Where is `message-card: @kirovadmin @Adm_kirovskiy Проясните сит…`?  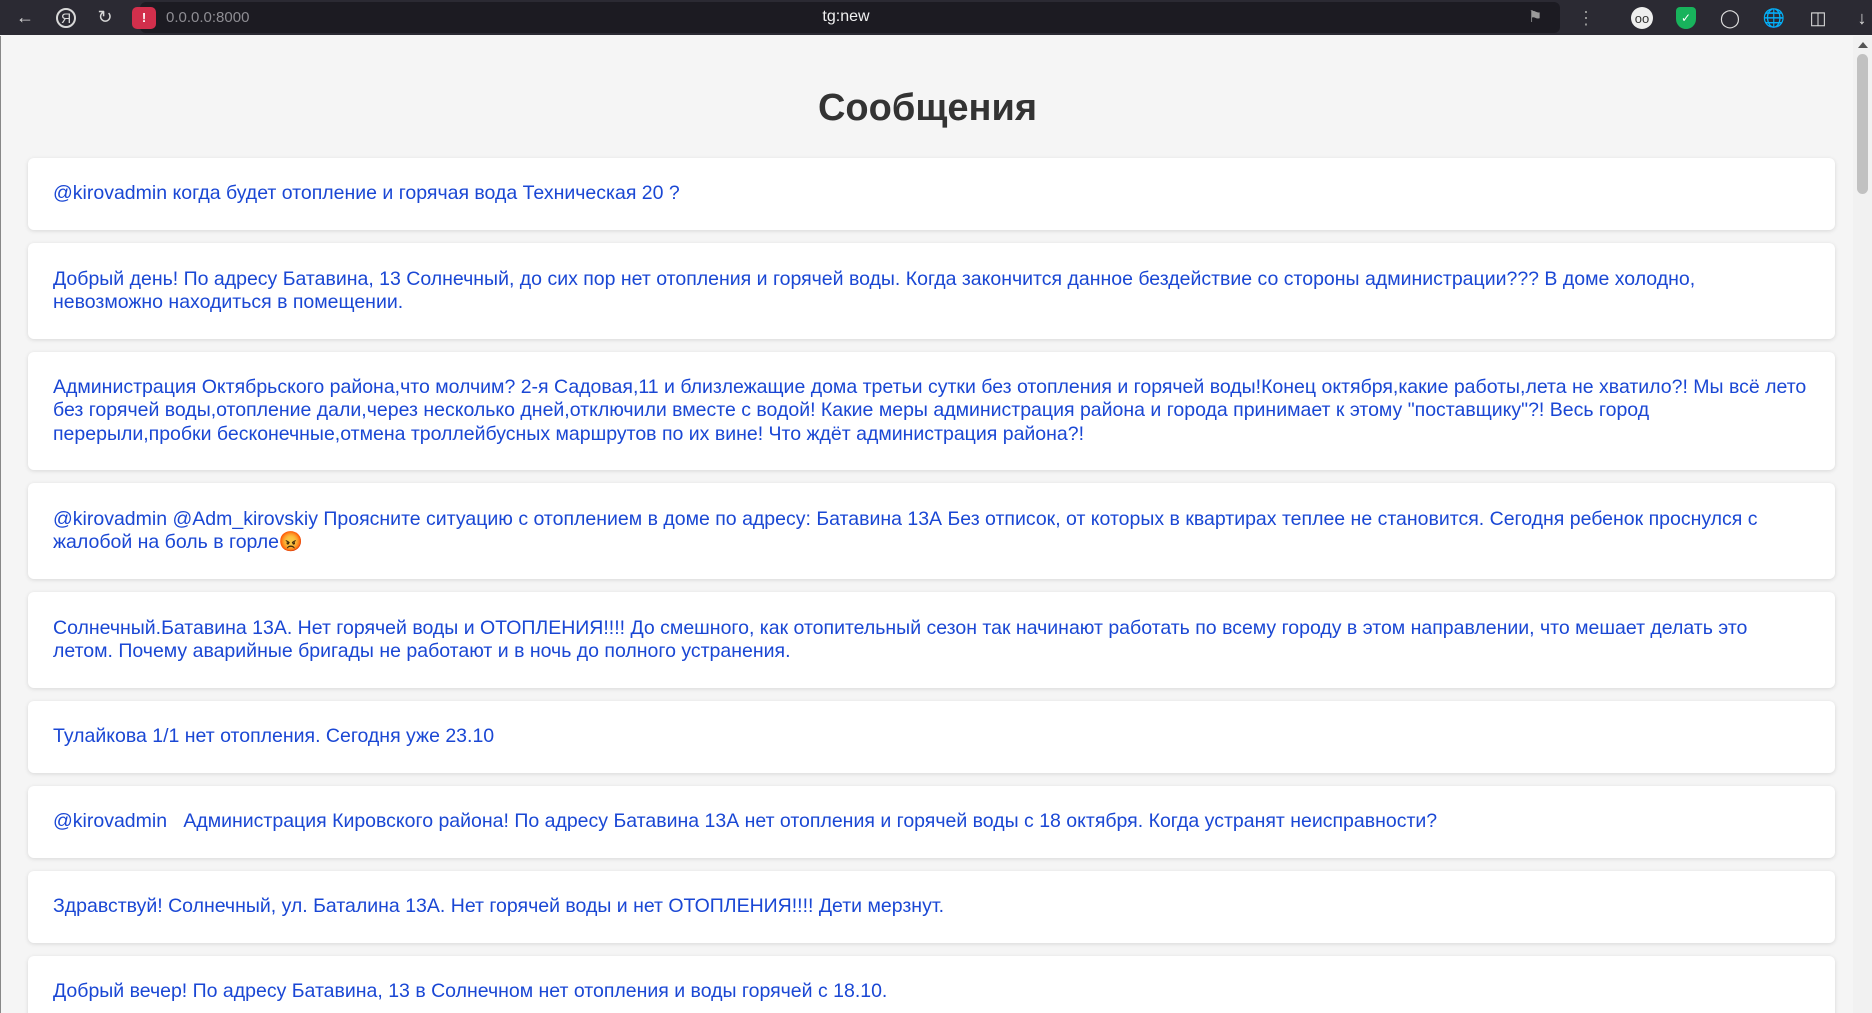 message-card: @kirovadmin @Adm_kirovskiy Проясните сит… is located at coordinates (931, 531).